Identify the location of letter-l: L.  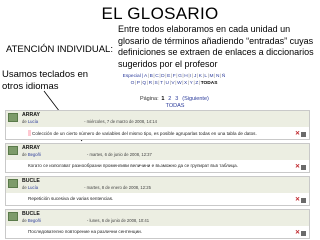
(205, 76).